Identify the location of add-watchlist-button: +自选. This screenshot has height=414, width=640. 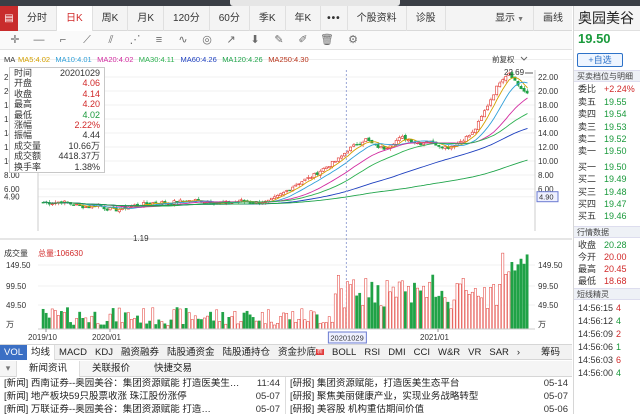
(600, 60).